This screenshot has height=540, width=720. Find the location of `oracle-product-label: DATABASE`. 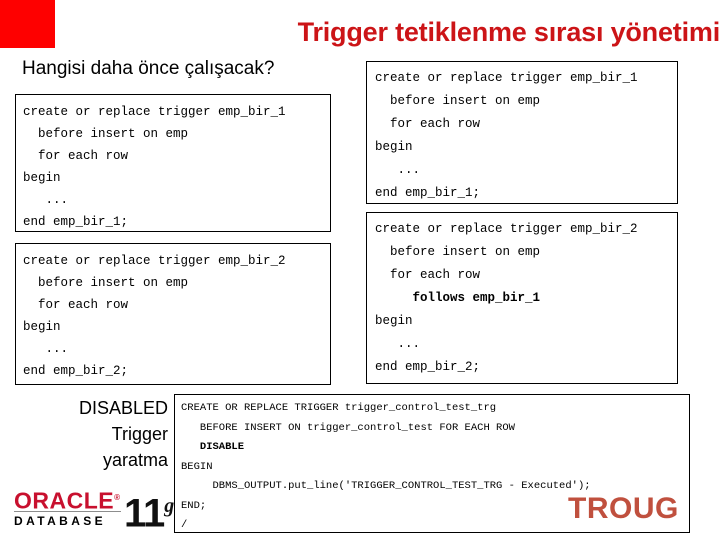

oracle-product-label: DATABASE is located at coordinates (60, 521).